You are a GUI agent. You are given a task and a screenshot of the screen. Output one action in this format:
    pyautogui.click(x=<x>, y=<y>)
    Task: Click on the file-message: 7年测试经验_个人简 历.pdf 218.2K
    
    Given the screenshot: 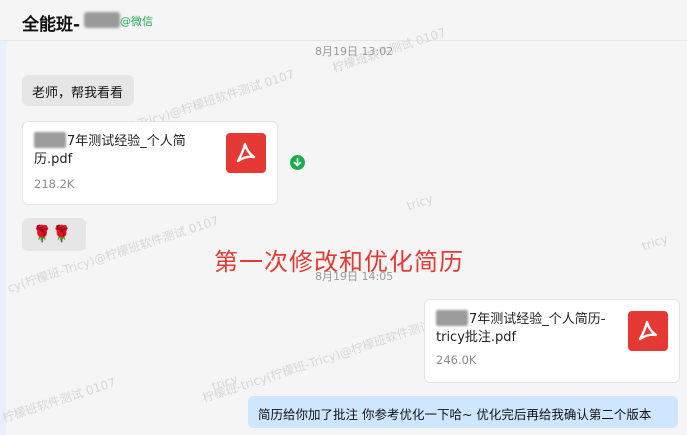 What is the action you would take?
    pyautogui.click(x=150, y=163)
    